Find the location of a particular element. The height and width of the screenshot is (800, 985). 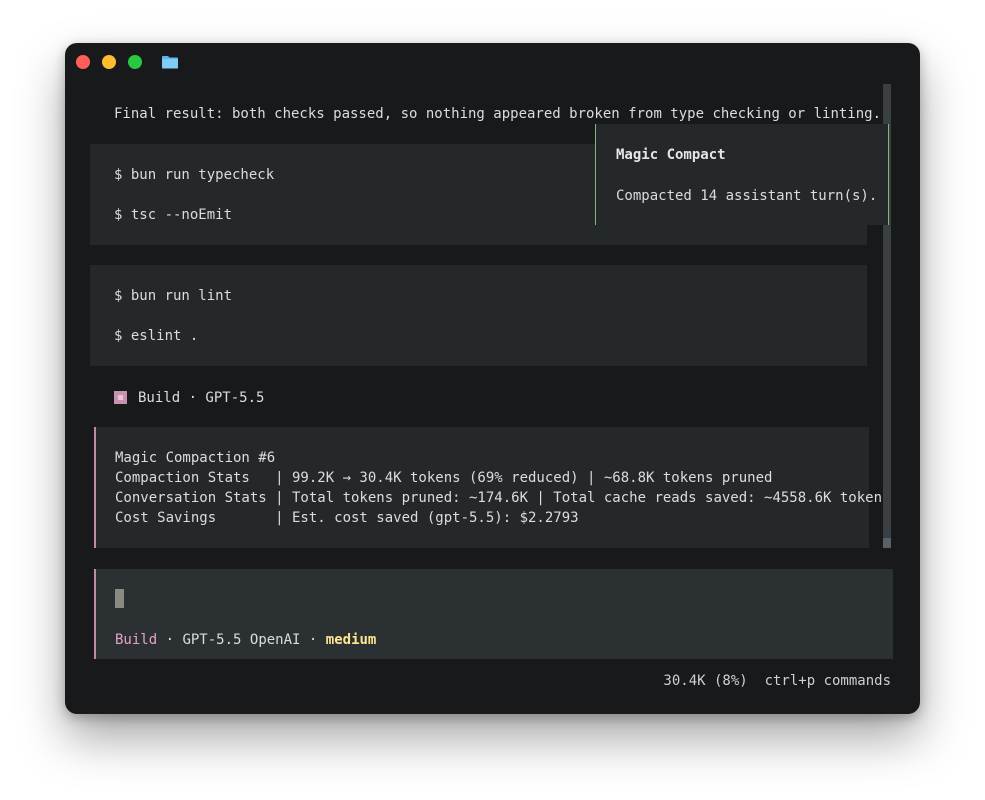

folder-icon is located at coordinates (170, 62).